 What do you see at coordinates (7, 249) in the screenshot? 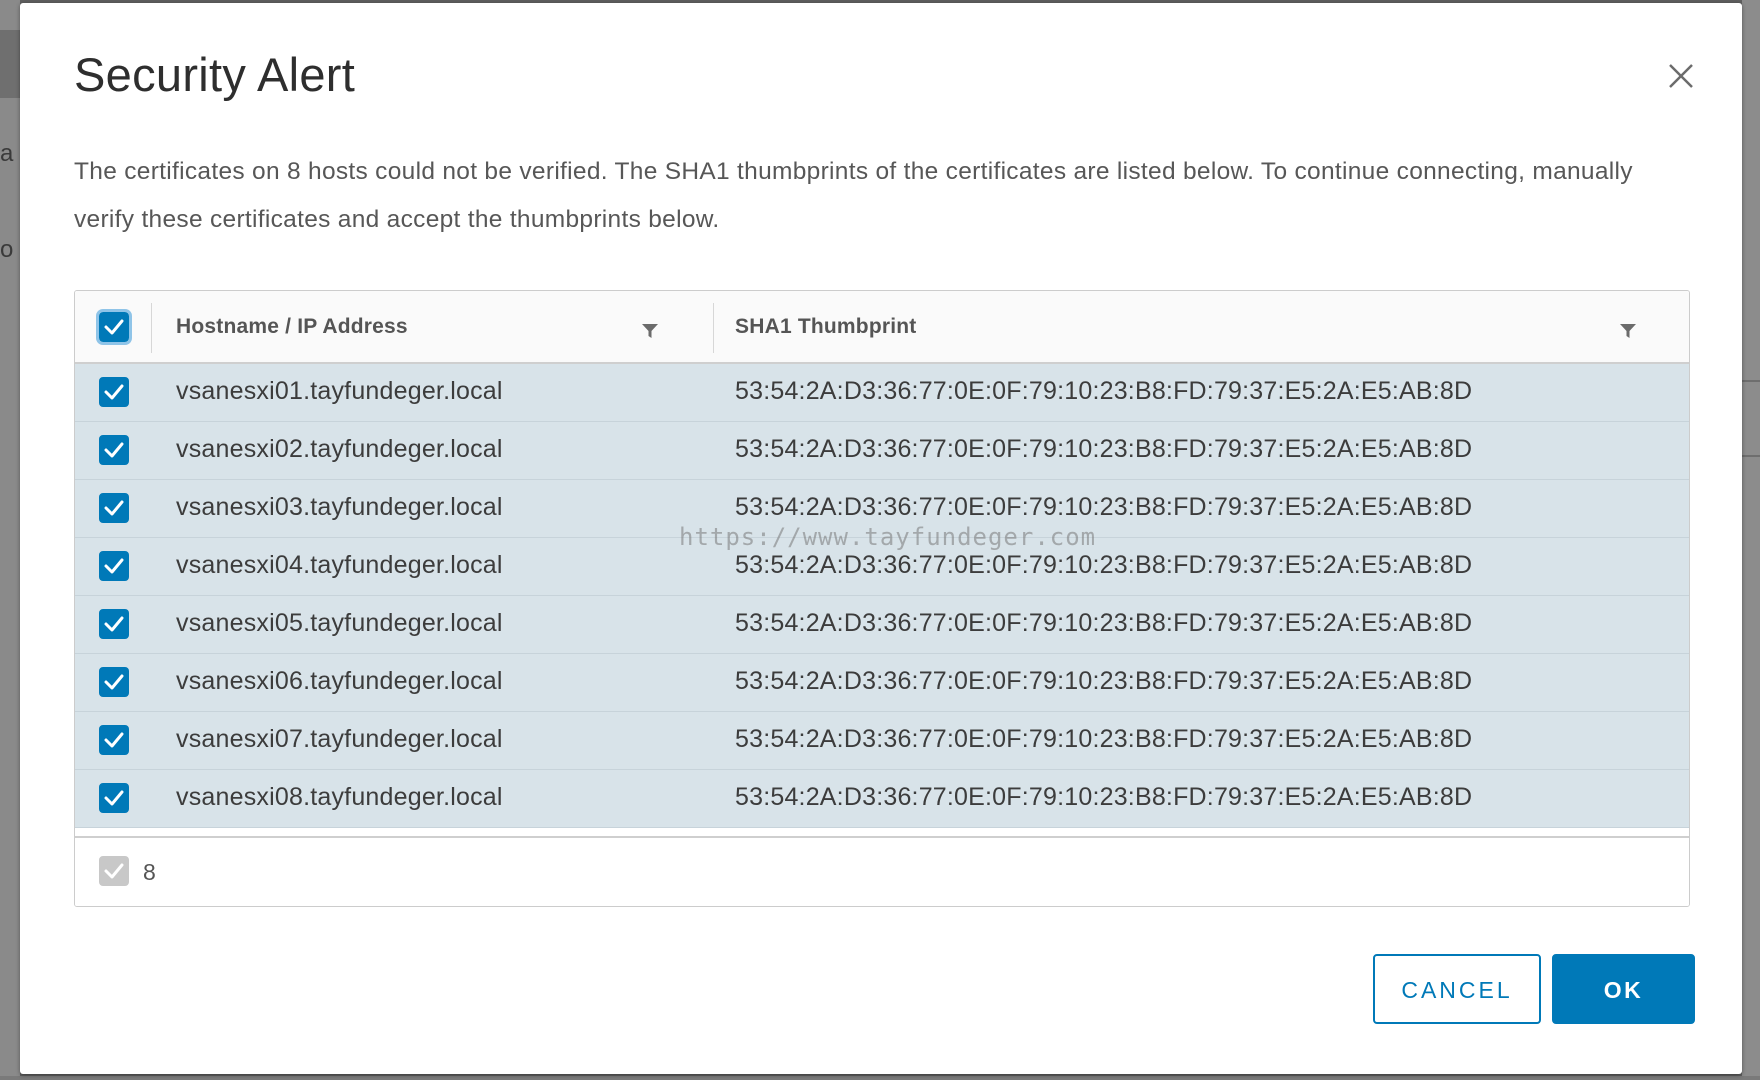
I see `background-text-fragment: o` at bounding box center [7, 249].